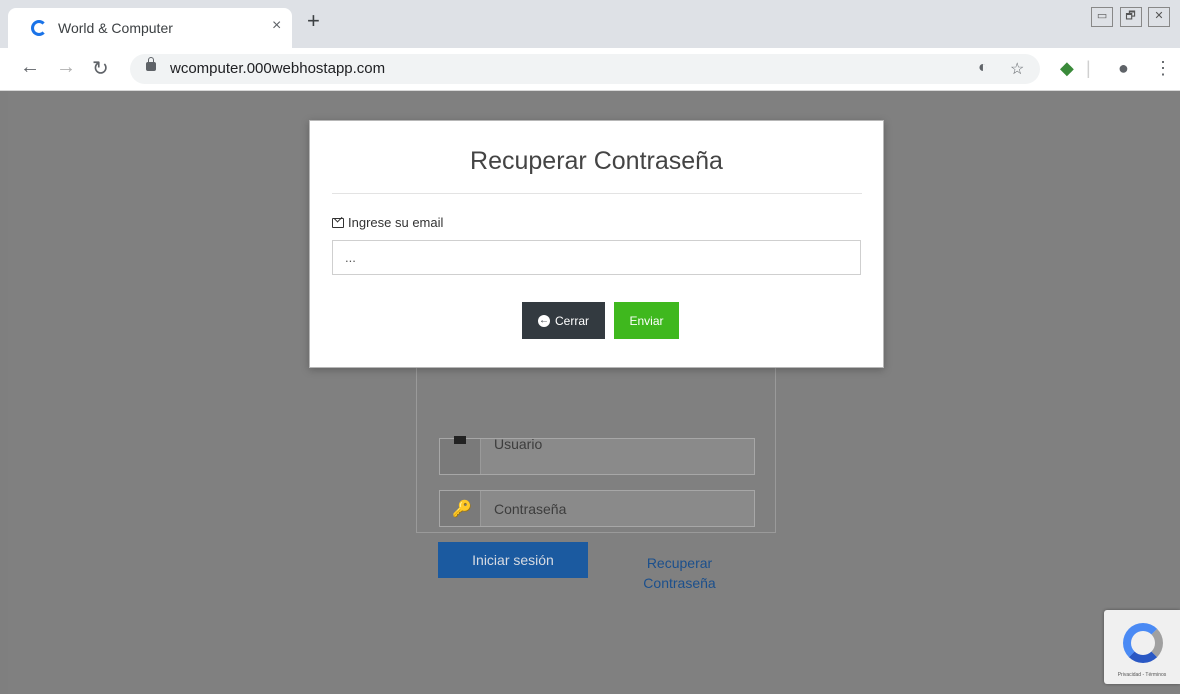 This screenshot has height=694, width=1180. I want to click on tab-title: World & Computer, so click(115, 28).